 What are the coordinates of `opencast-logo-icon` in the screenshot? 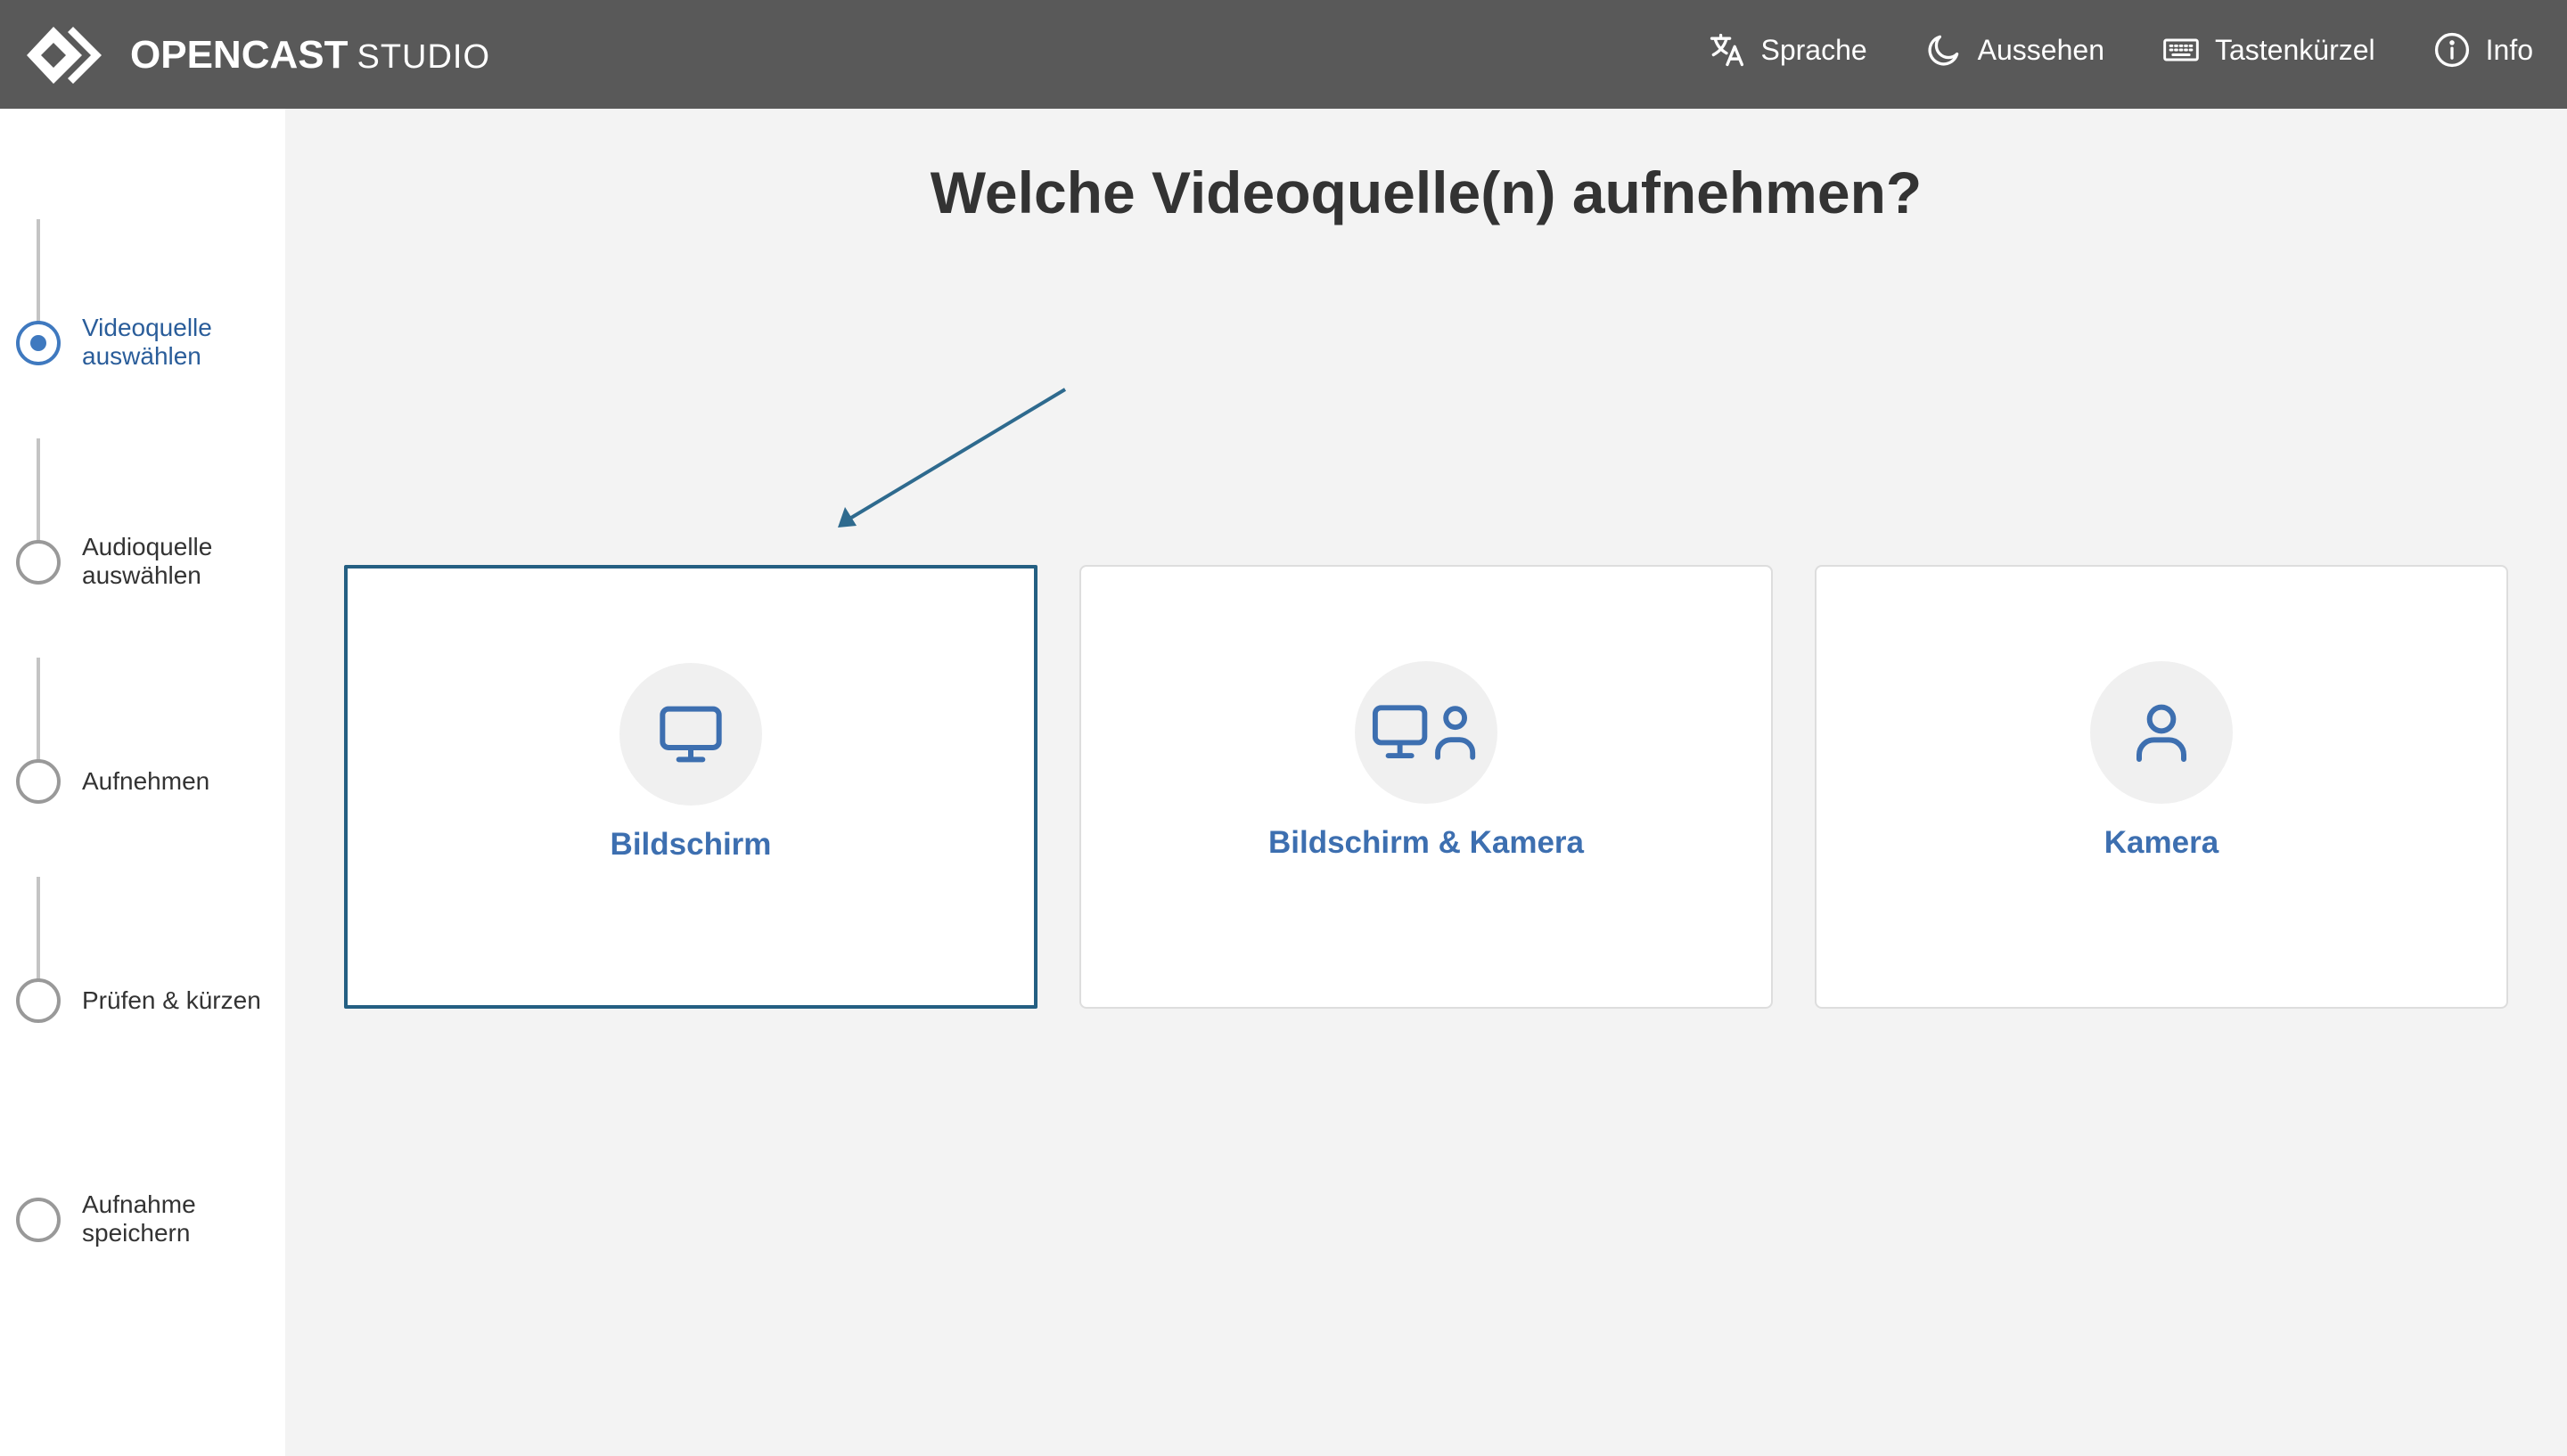 It's located at (64, 56).